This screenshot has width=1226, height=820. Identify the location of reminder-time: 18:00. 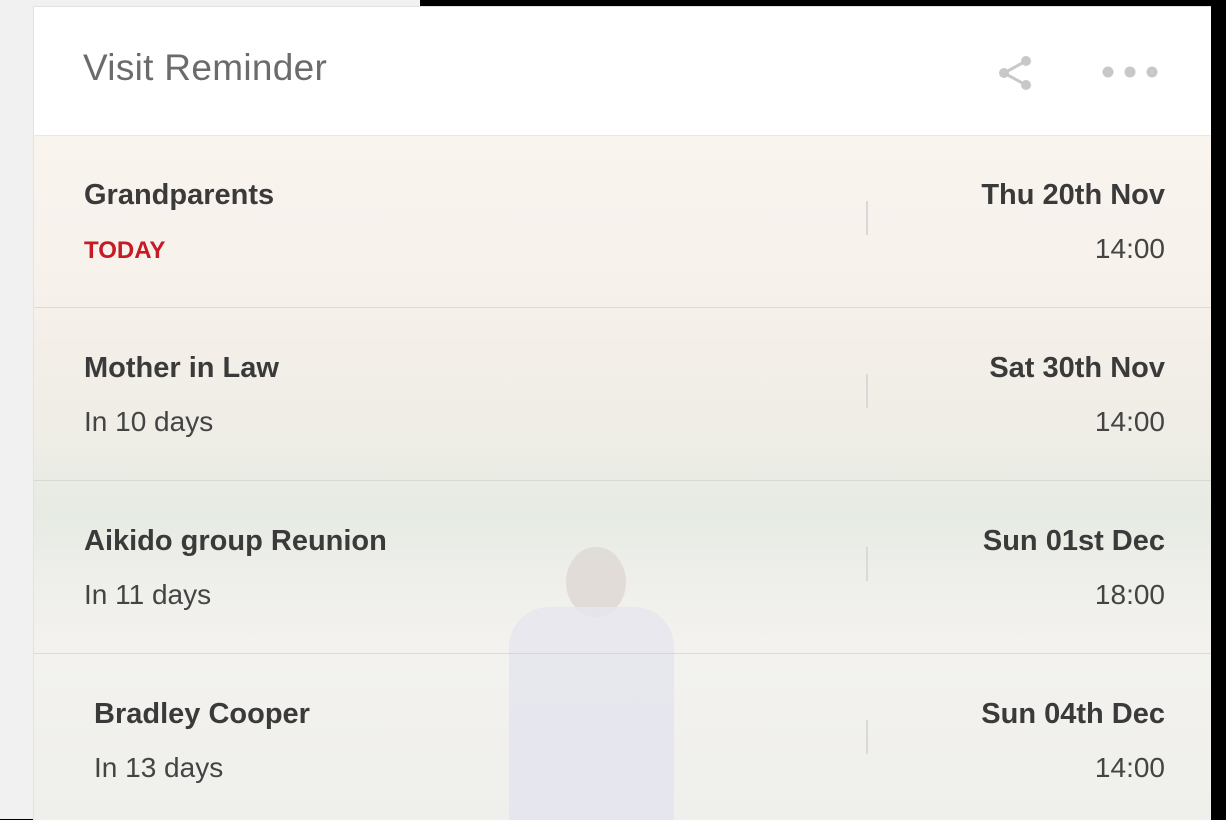
(1129, 594).